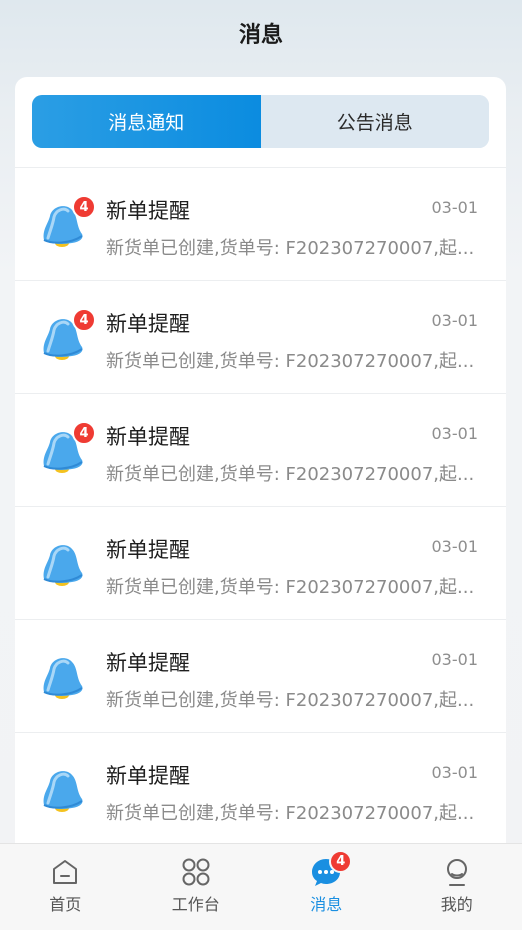 The height and width of the screenshot is (930, 522). I want to click on tabbar-label: 首页, so click(65, 903).